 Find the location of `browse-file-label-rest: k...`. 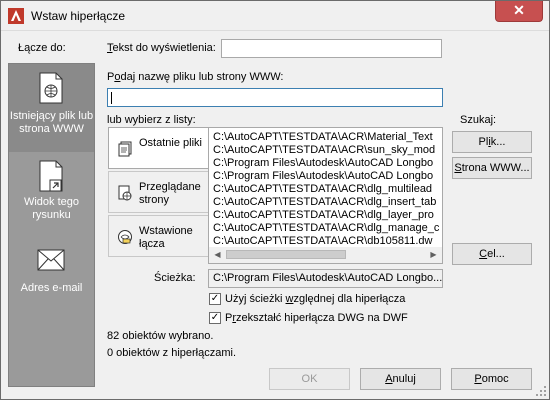

browse-file-label-rest: k... is located at coordinates (498, 142).